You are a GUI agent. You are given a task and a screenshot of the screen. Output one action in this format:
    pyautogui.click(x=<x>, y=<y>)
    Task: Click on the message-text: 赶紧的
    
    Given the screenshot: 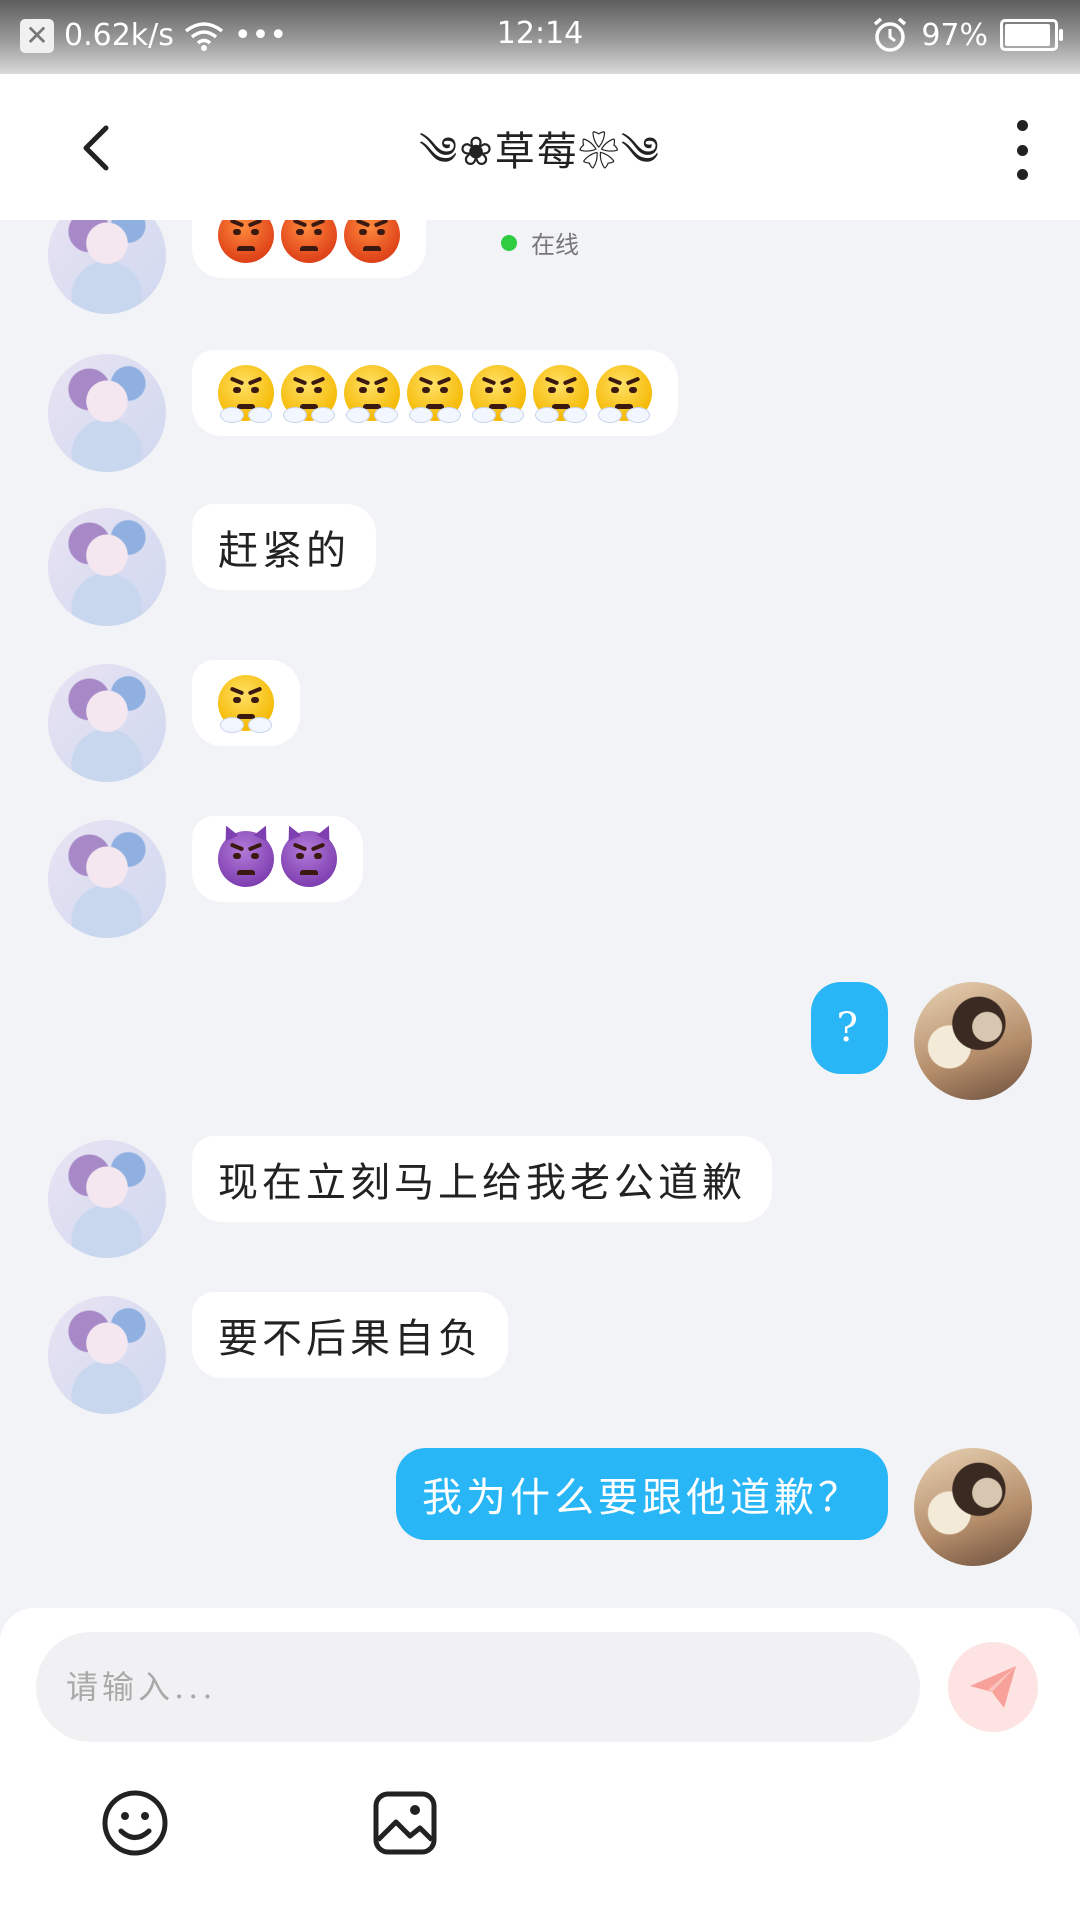 What is the action you would take?
    pyautogui.click(x=284, y=551)
    